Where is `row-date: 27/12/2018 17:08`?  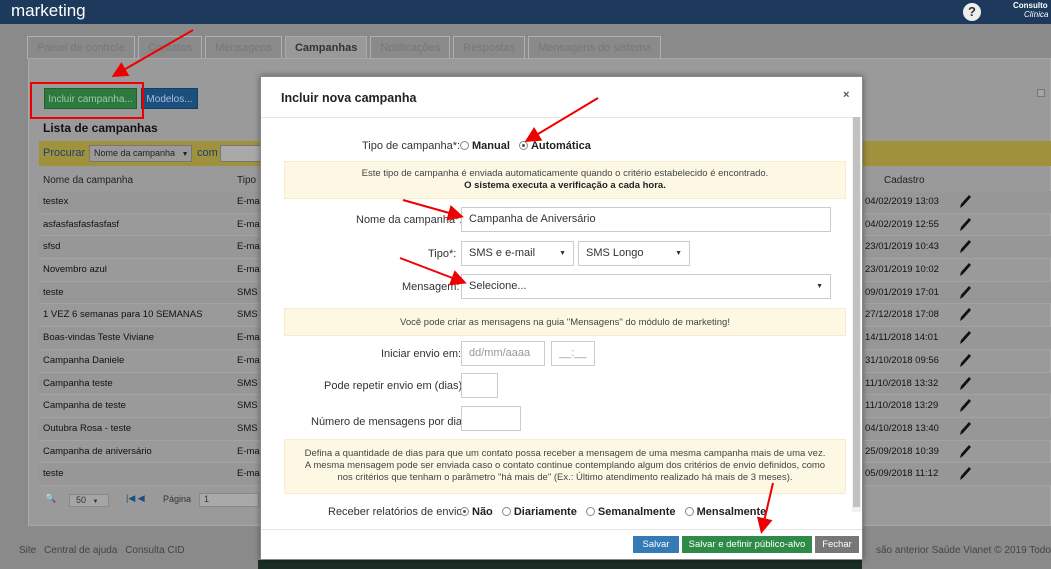
row-date: 27/12/2018 17:08 is located at coordinates (902, 315).